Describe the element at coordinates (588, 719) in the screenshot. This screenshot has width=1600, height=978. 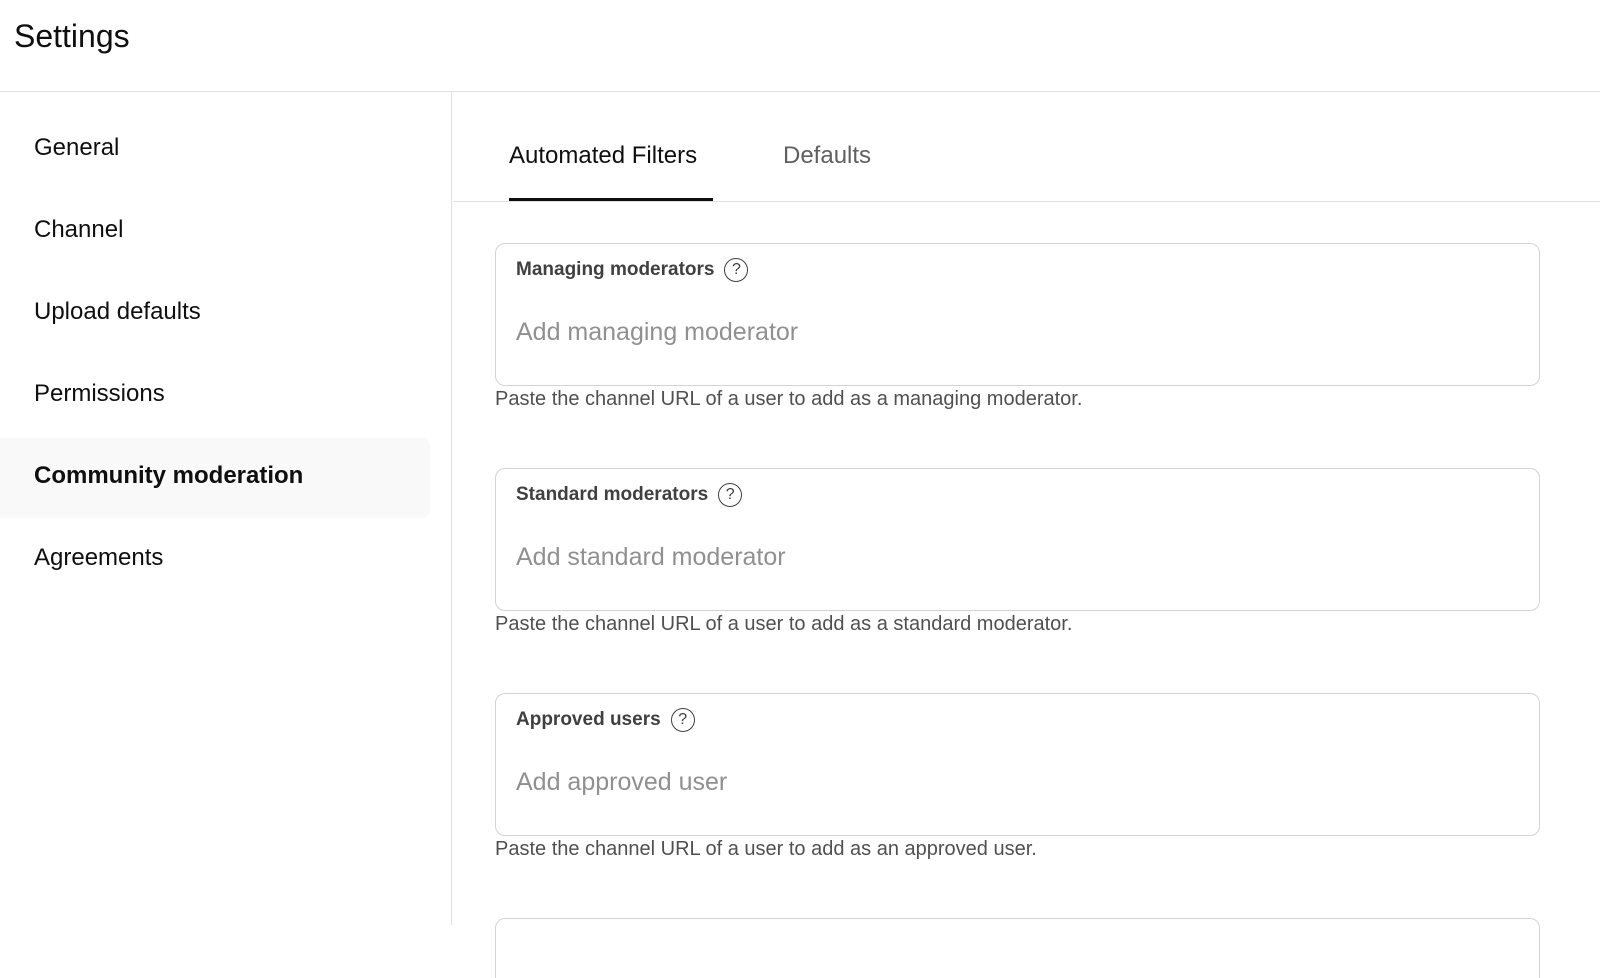
I see `field-label-text: Approved users` at that location.